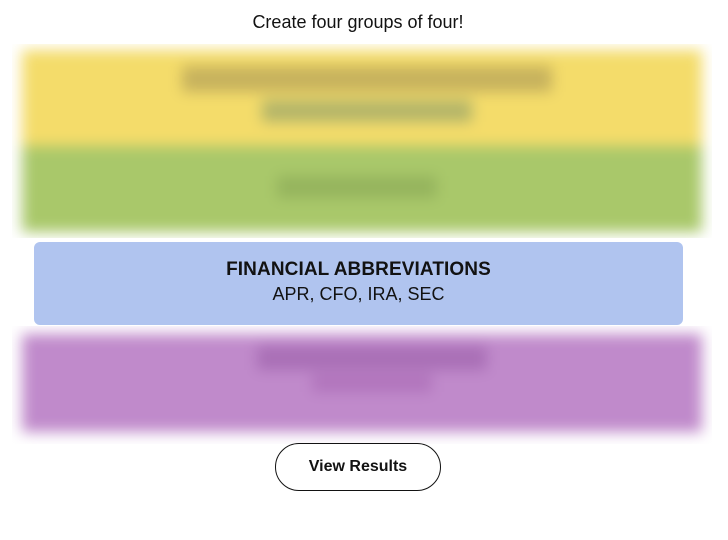 Image resolution: width=728 pixels, height=540 pixels. I want to click on group-members: APR, CFO, IRA, SEC, so click(358, 294).